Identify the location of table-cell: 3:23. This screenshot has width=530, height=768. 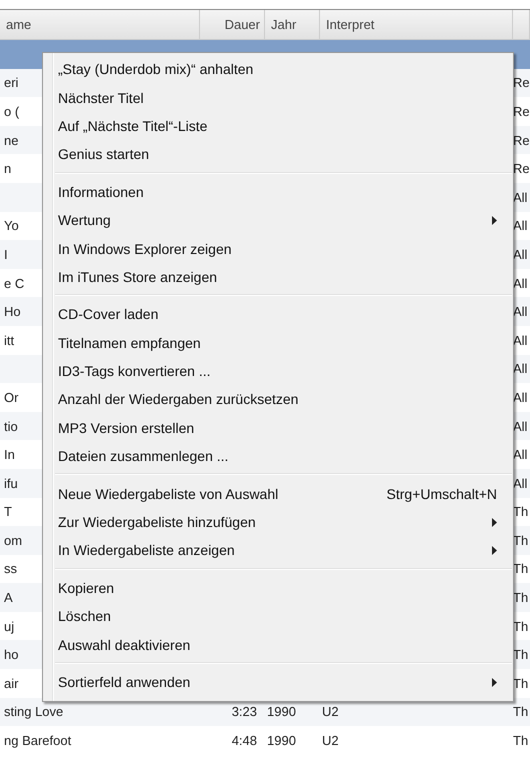
(244, 712).